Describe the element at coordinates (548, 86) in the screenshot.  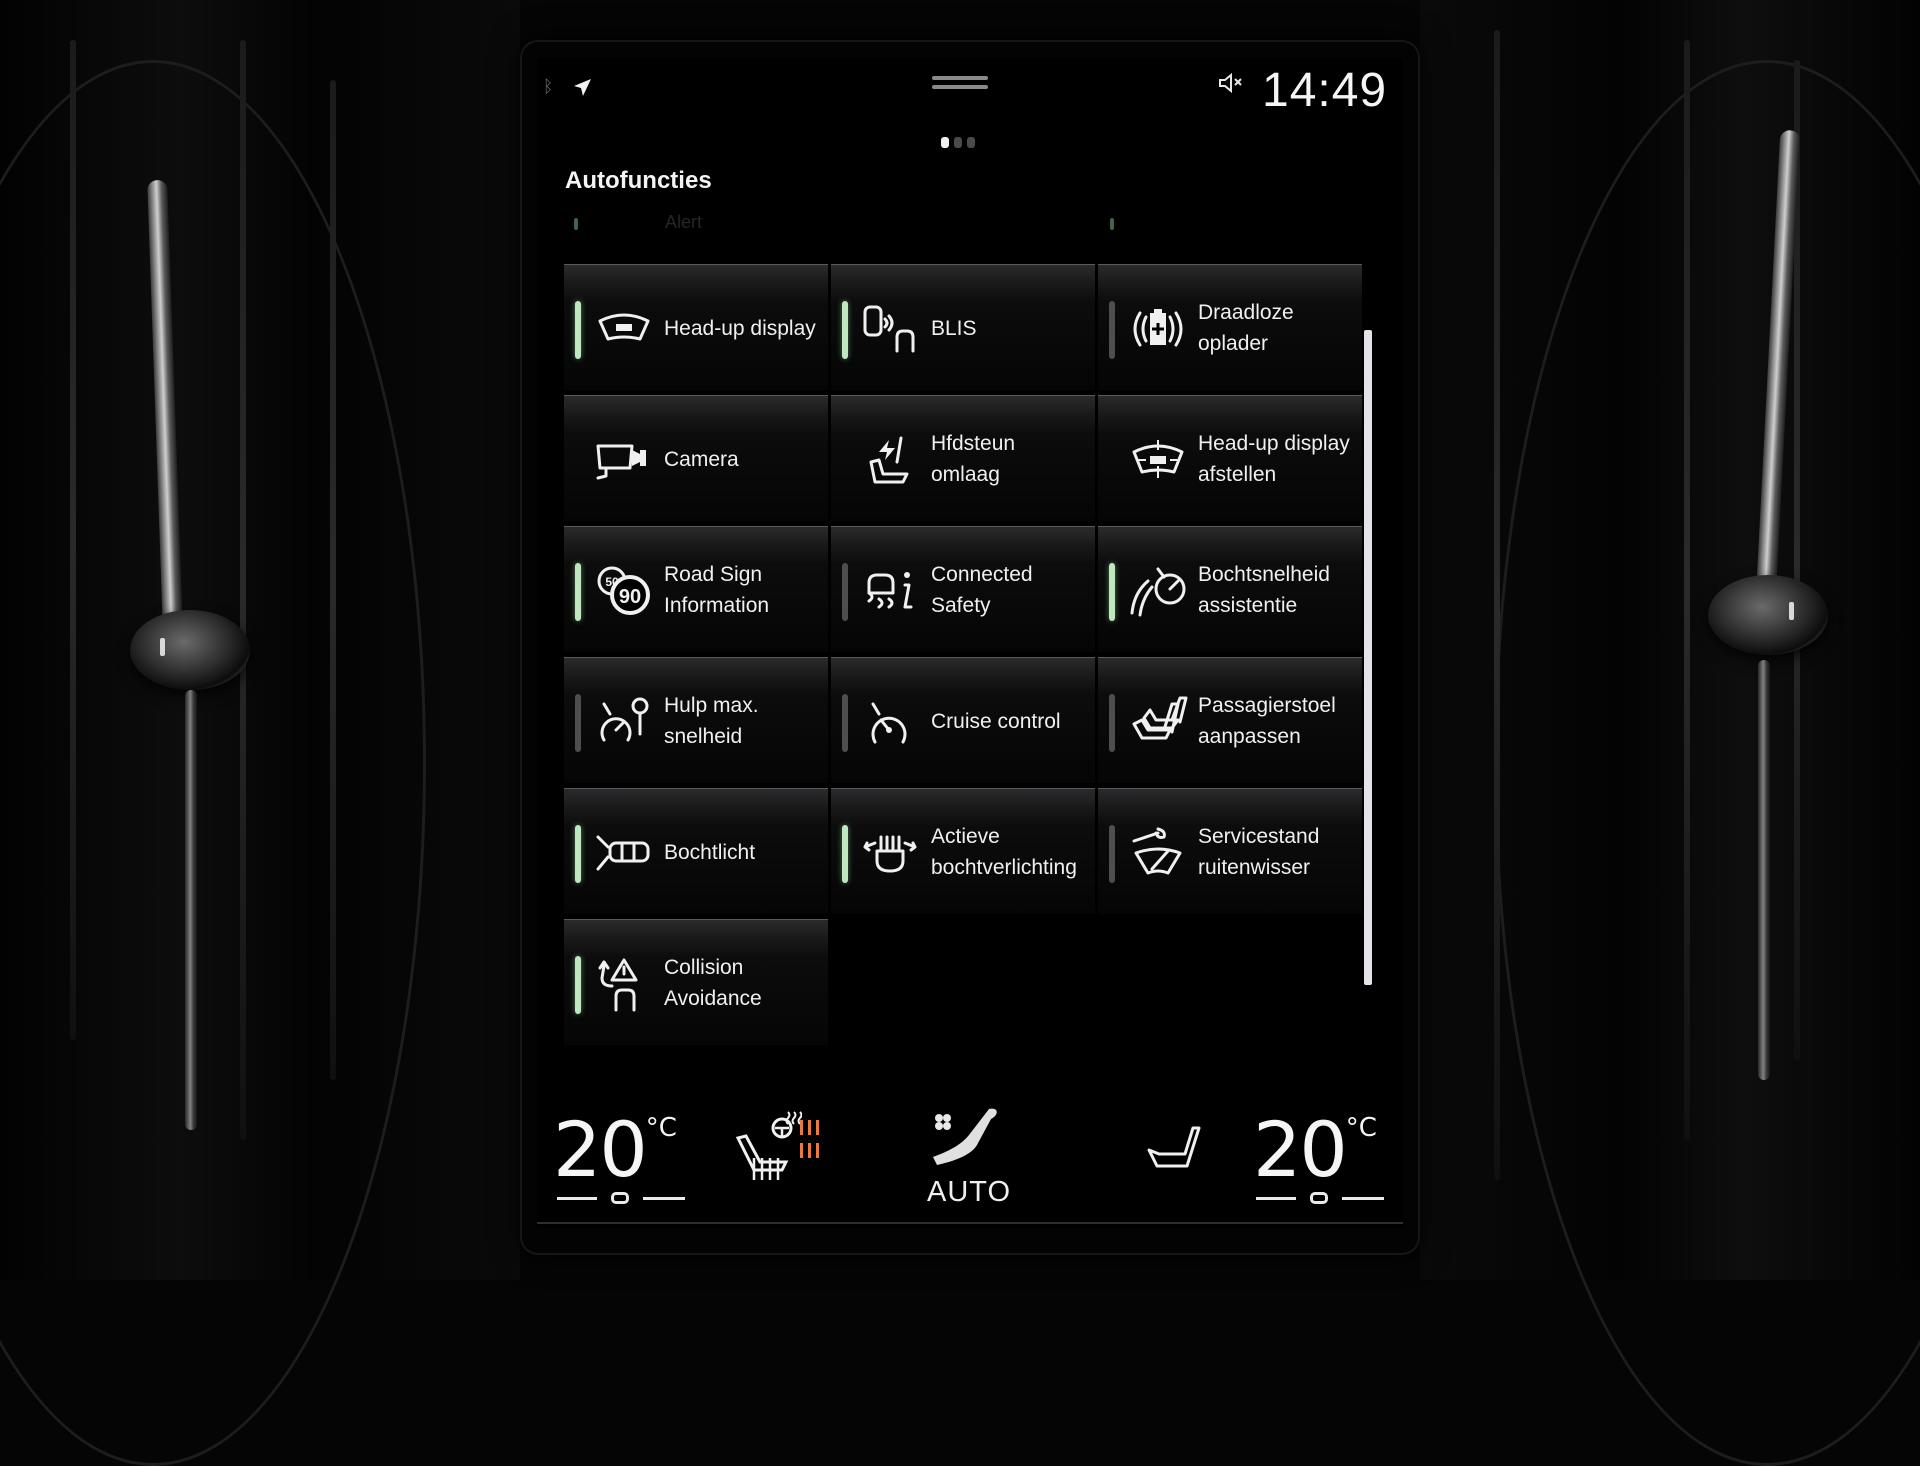
I see `bluetooth-icon: ᛒ` at that location.